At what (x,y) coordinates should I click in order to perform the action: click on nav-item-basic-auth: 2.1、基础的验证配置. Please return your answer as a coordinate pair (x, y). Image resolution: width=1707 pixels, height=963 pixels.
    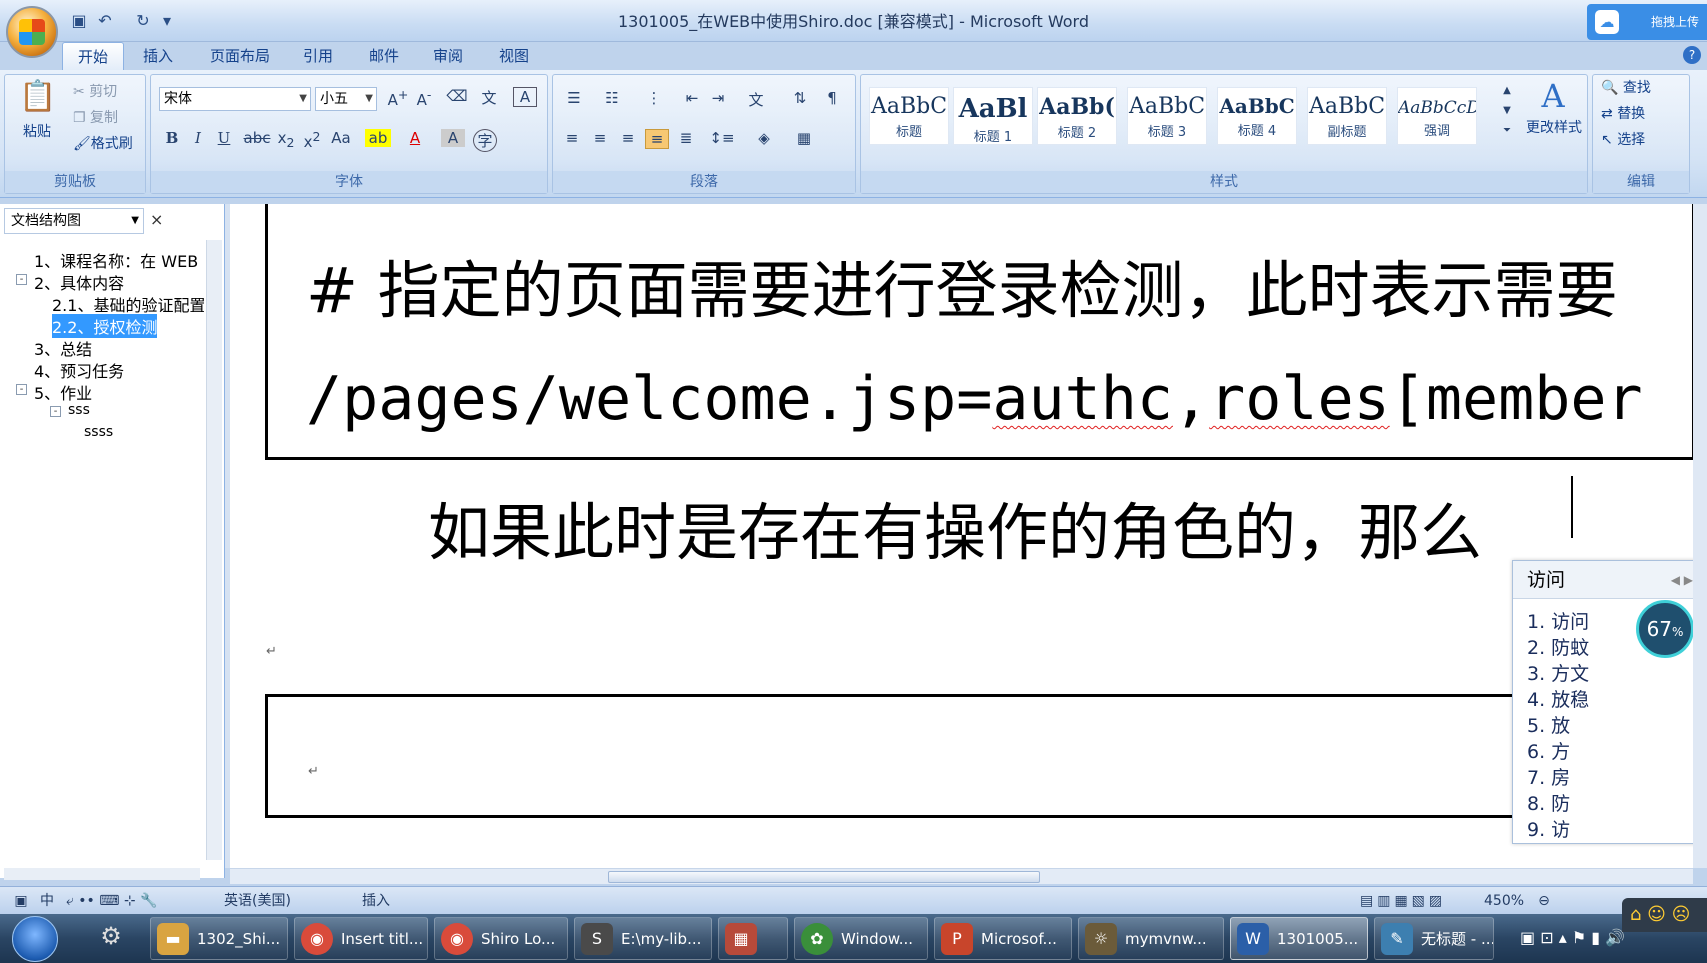
    Looking at the image, I should click on (128, 304).